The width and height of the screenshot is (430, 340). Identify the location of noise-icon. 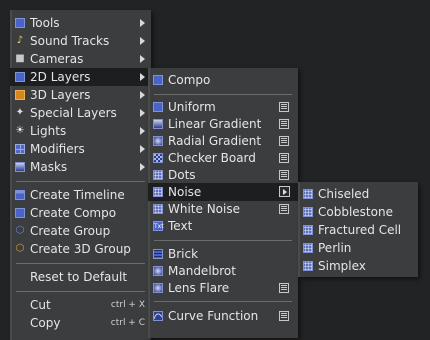
(158, 192).